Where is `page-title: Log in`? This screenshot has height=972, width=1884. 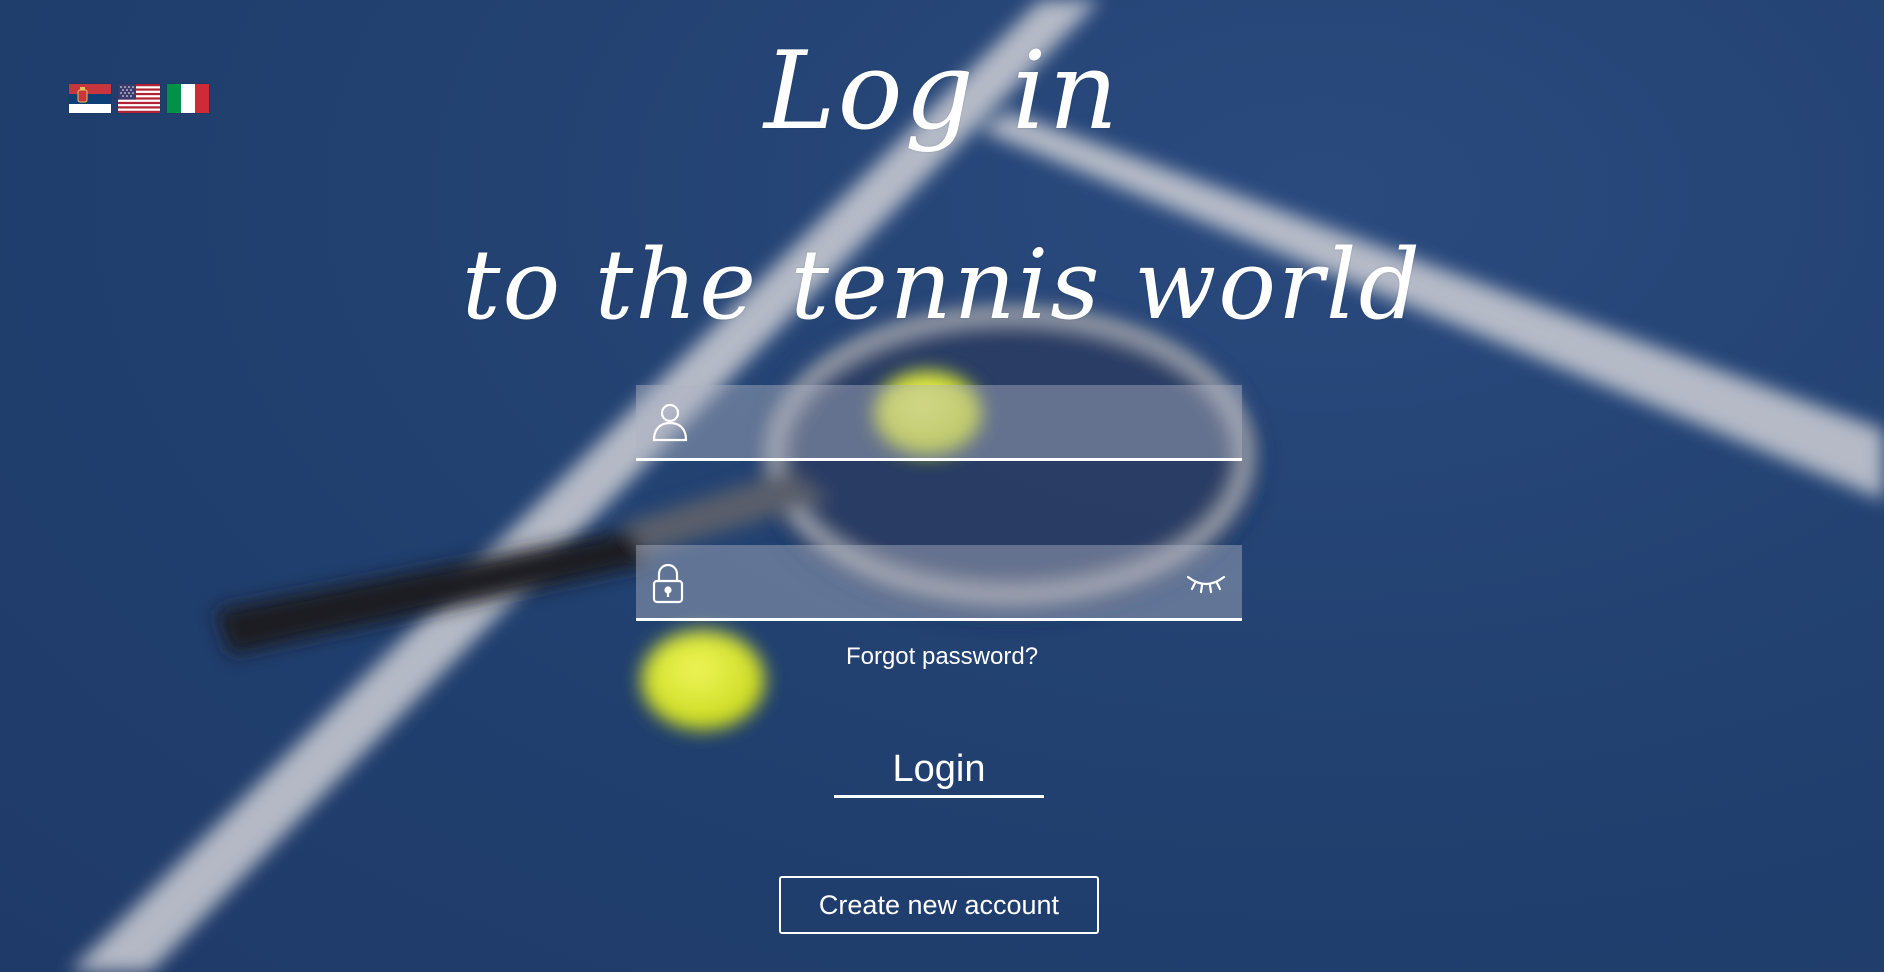 page-title: Log in is located at coordinates (942, 91).